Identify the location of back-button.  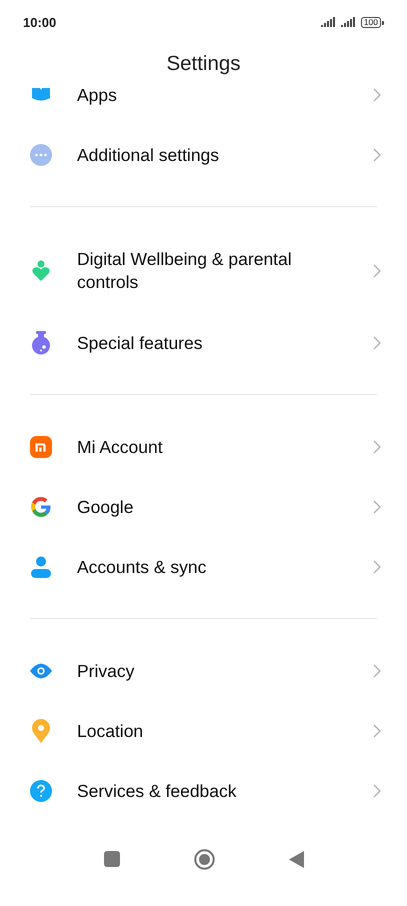
(296, 859).